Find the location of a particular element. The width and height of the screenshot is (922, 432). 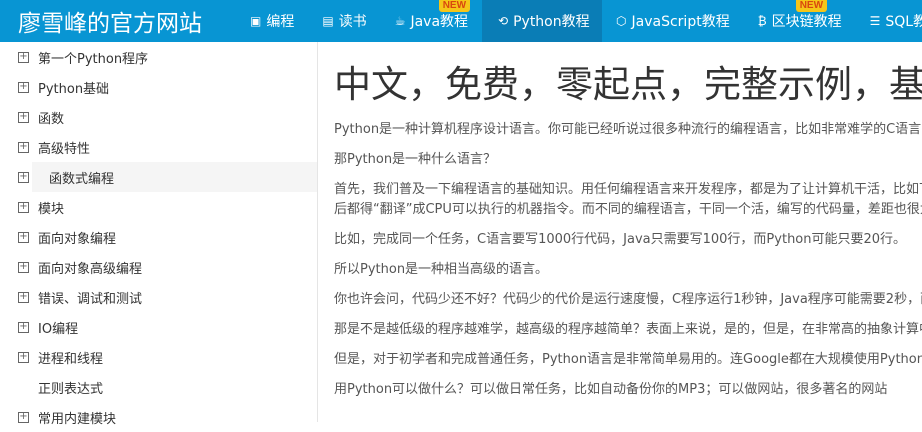

nav-item-python: ⟲ Python教程 is located at coordinates (542, 21).